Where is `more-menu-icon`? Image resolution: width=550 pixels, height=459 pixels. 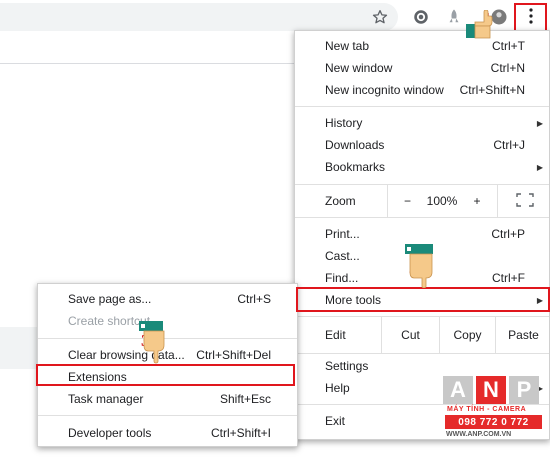
more-menu-icon is located at coordinates (530, 17).